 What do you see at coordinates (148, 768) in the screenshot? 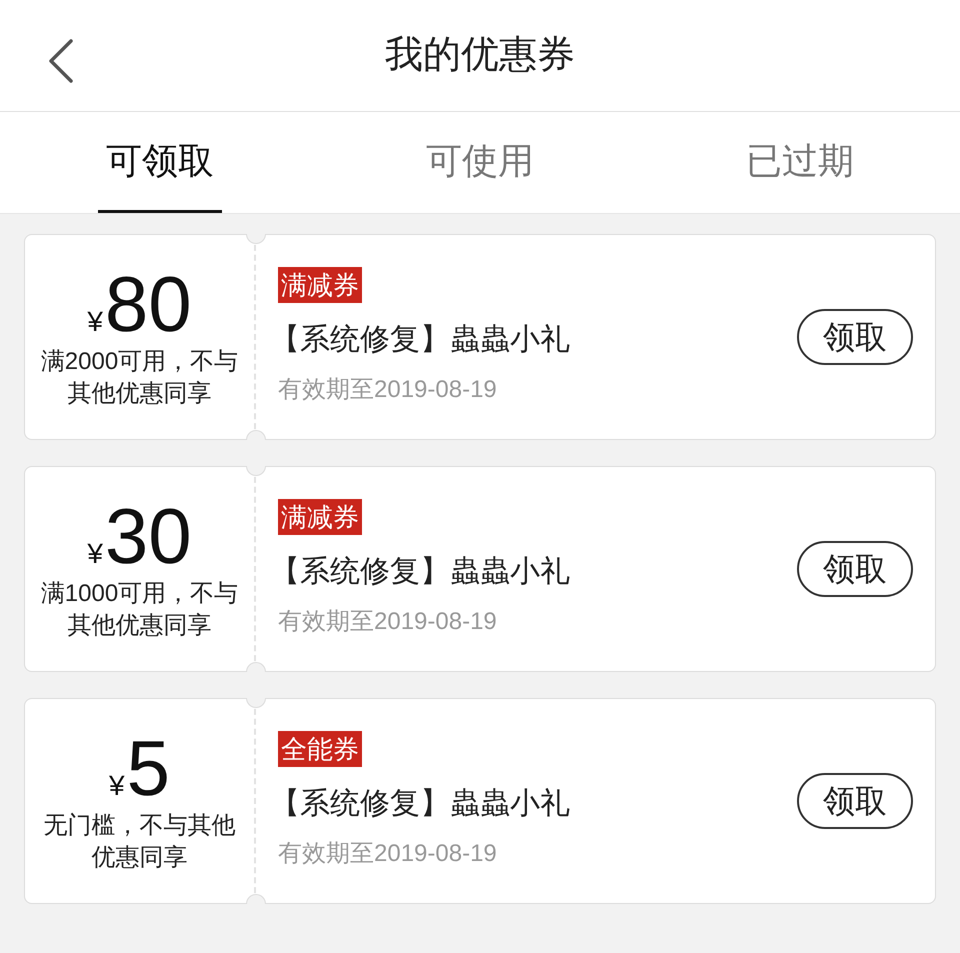
I see `coupon-amount: 5` at bounding box center [148, 768].